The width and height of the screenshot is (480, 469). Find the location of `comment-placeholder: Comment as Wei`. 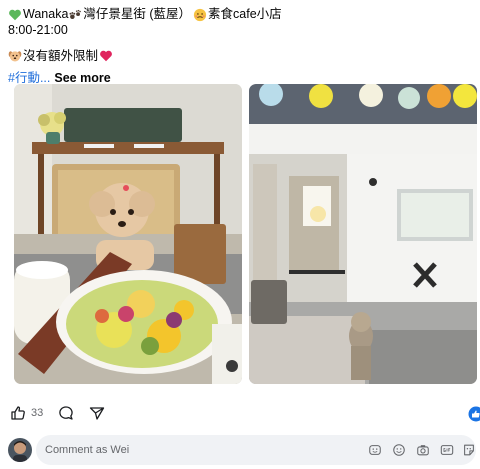

comment-placeholder: Comment as Wei is located at coordinates (87, 450).